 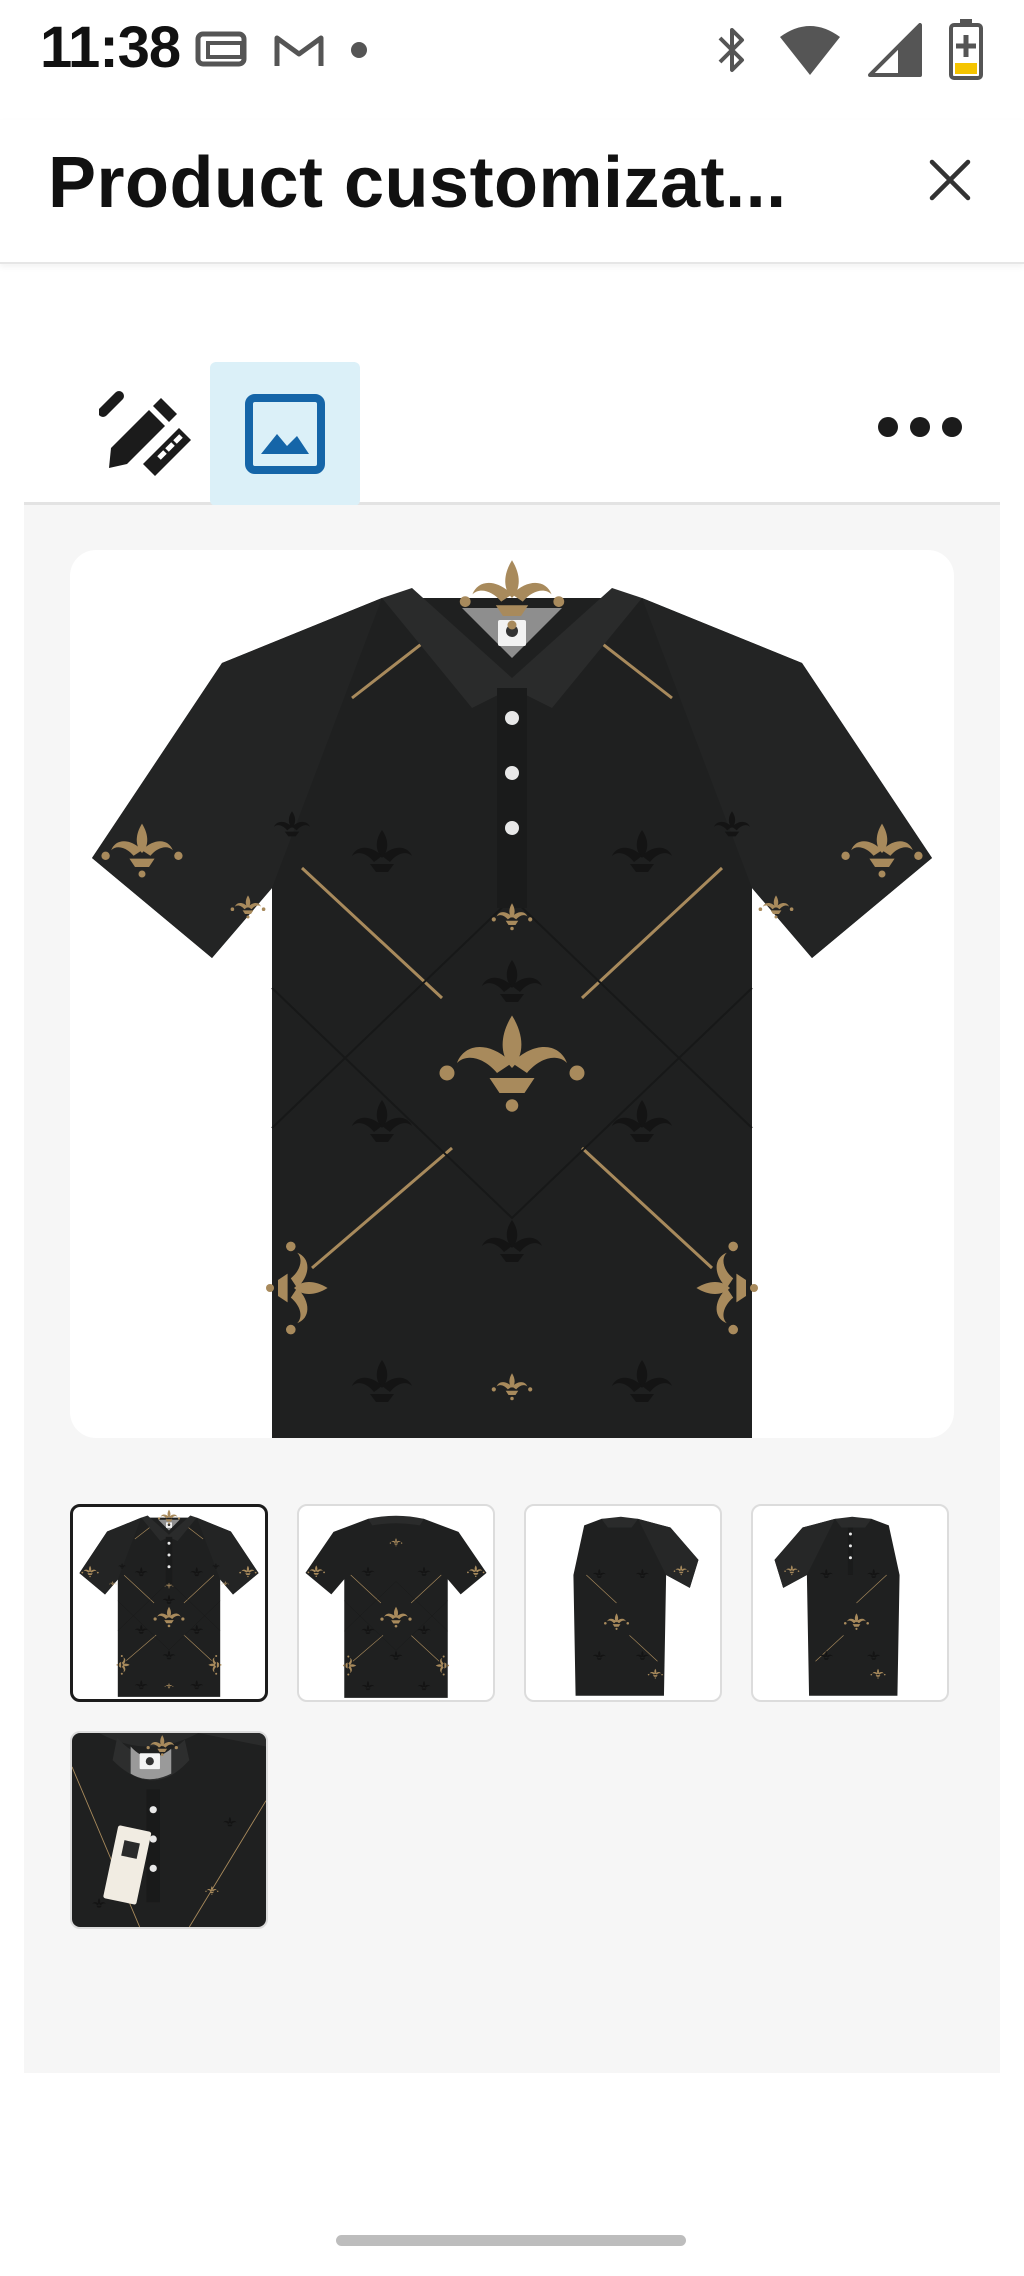 I want to click on status-right-icons, so click(x=848, y=50).